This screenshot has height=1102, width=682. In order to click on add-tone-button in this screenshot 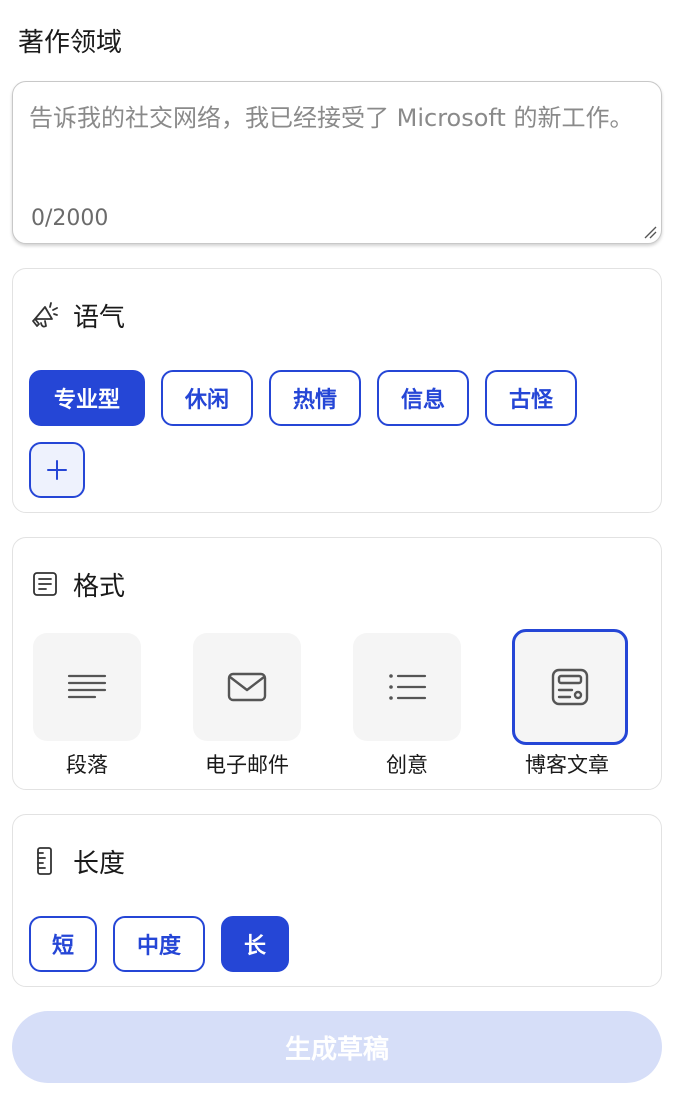, I will do `click(57, 470)`.